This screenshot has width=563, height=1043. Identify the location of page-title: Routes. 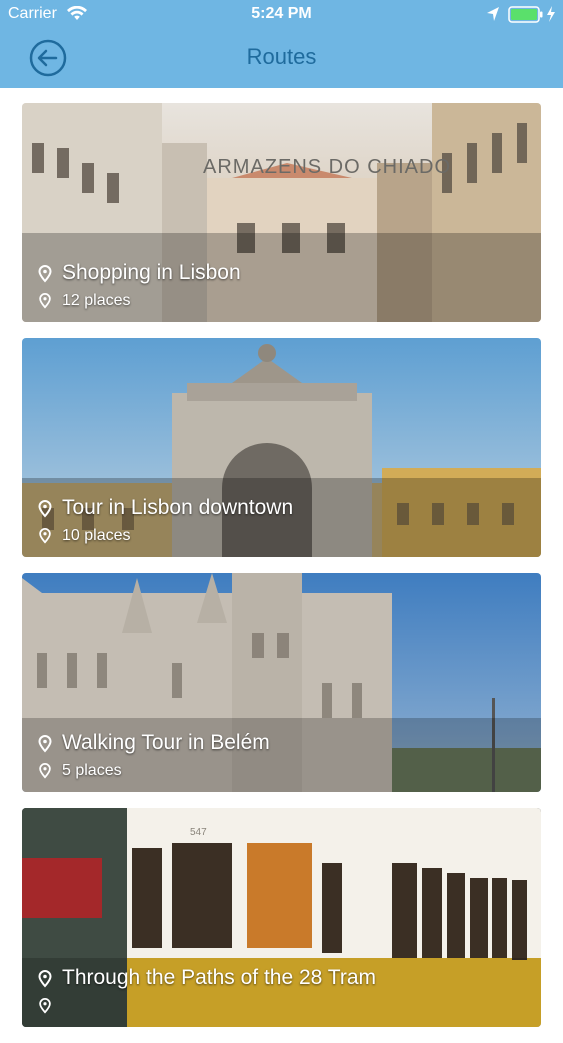
(281, 56).